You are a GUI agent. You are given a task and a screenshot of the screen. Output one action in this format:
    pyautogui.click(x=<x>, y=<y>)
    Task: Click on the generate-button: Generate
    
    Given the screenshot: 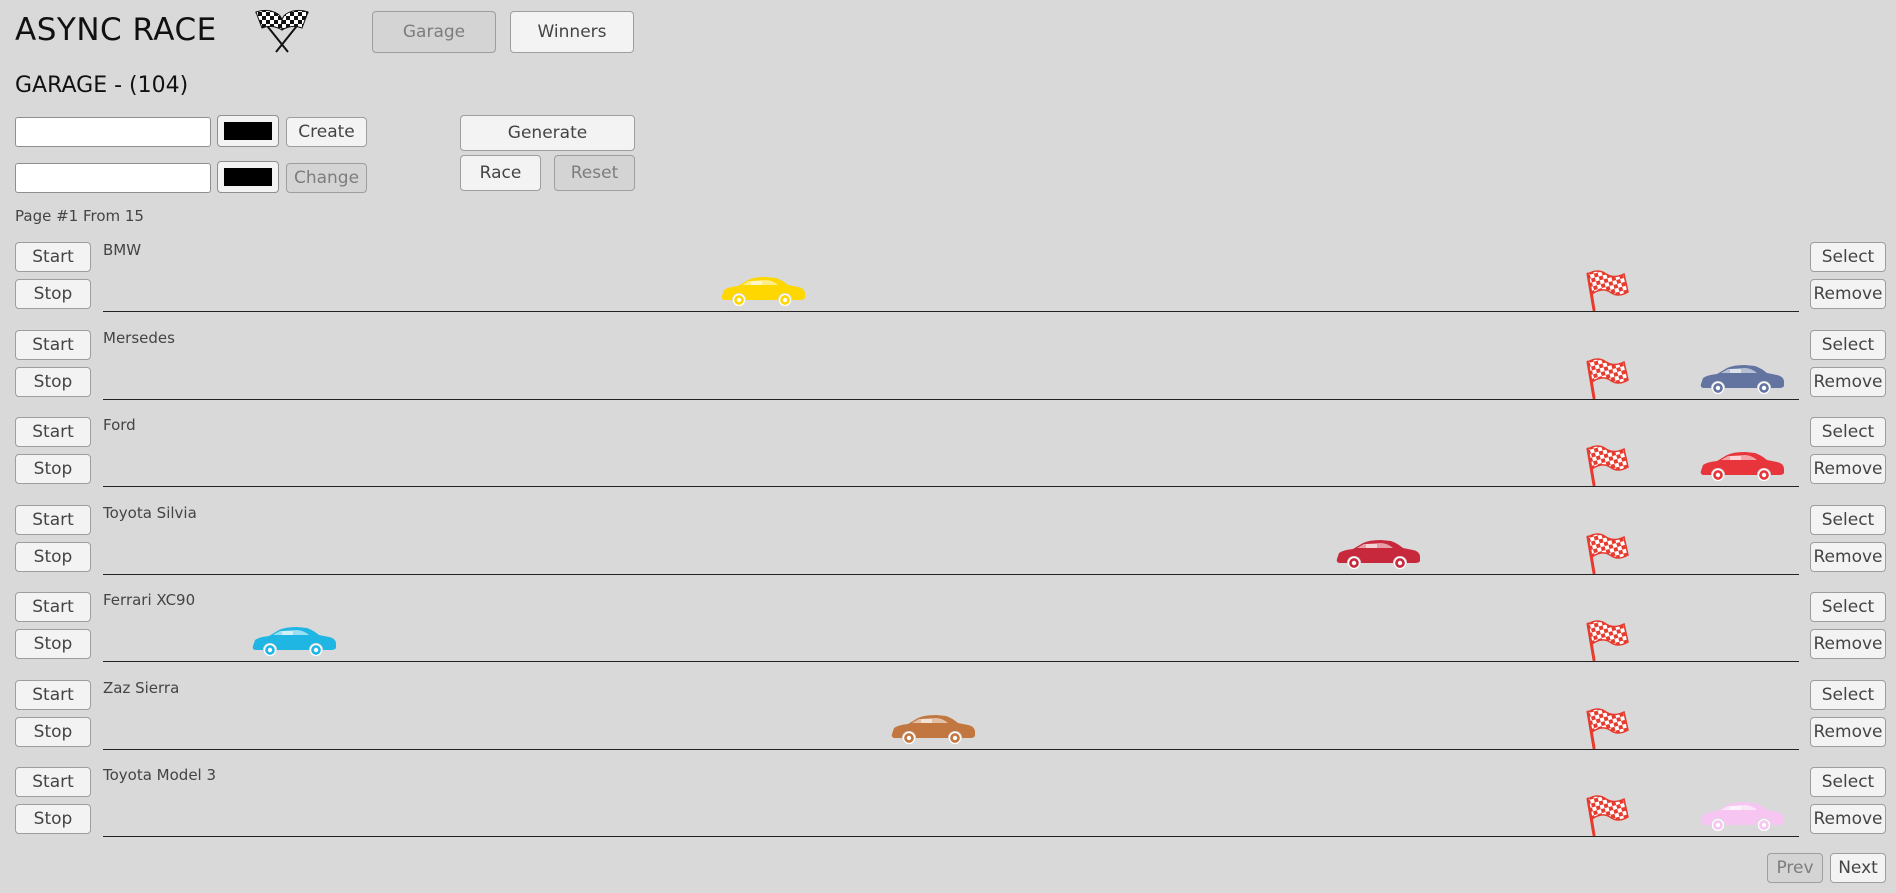 What is the action you would take?
    pyautogui.click(x=547, y=133)
    